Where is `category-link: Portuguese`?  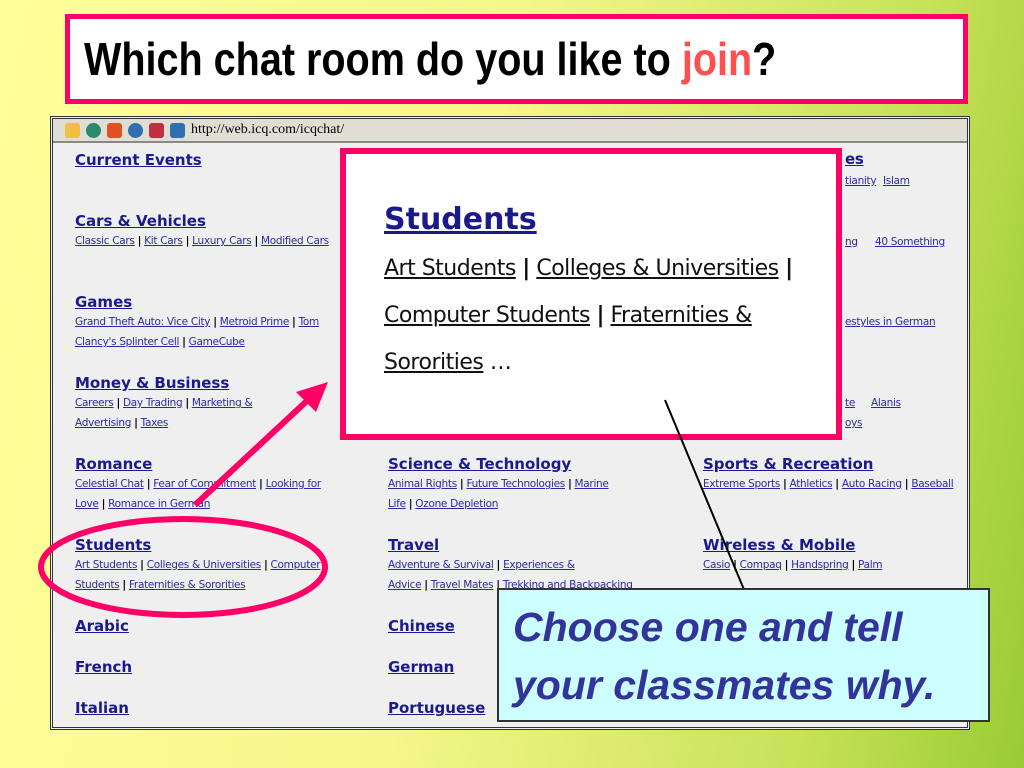
category-link: Portuguese is located at coordinates (436, 708).